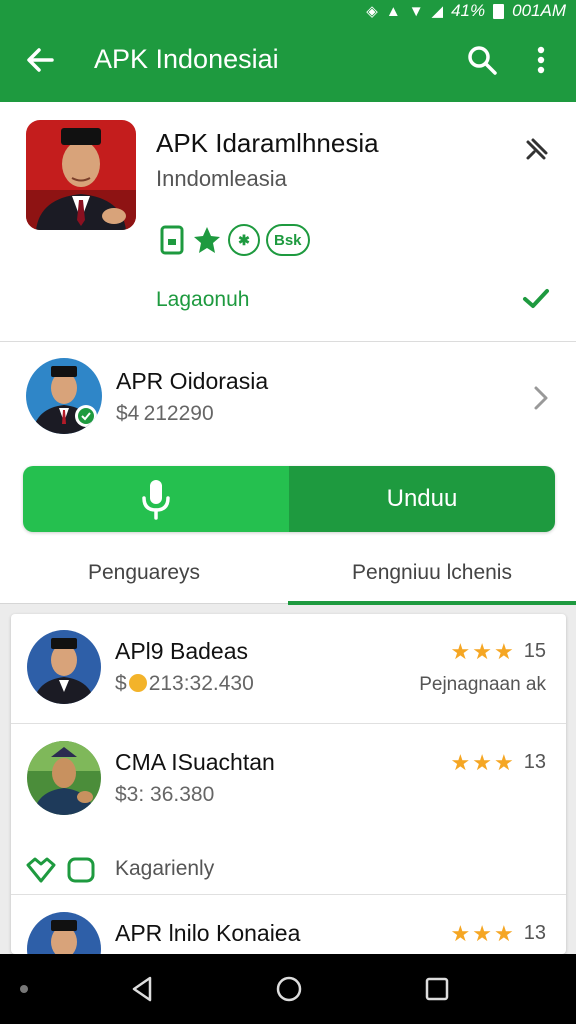  Describe the element at coordinates (207, 240) in the screenshot. I see `star-icon` at that location.